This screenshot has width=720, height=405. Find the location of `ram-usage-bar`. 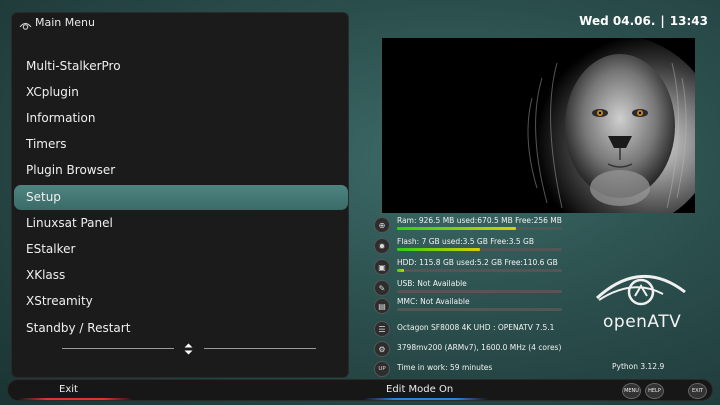

ram-usage-bar is located at coordinates (479, 228).